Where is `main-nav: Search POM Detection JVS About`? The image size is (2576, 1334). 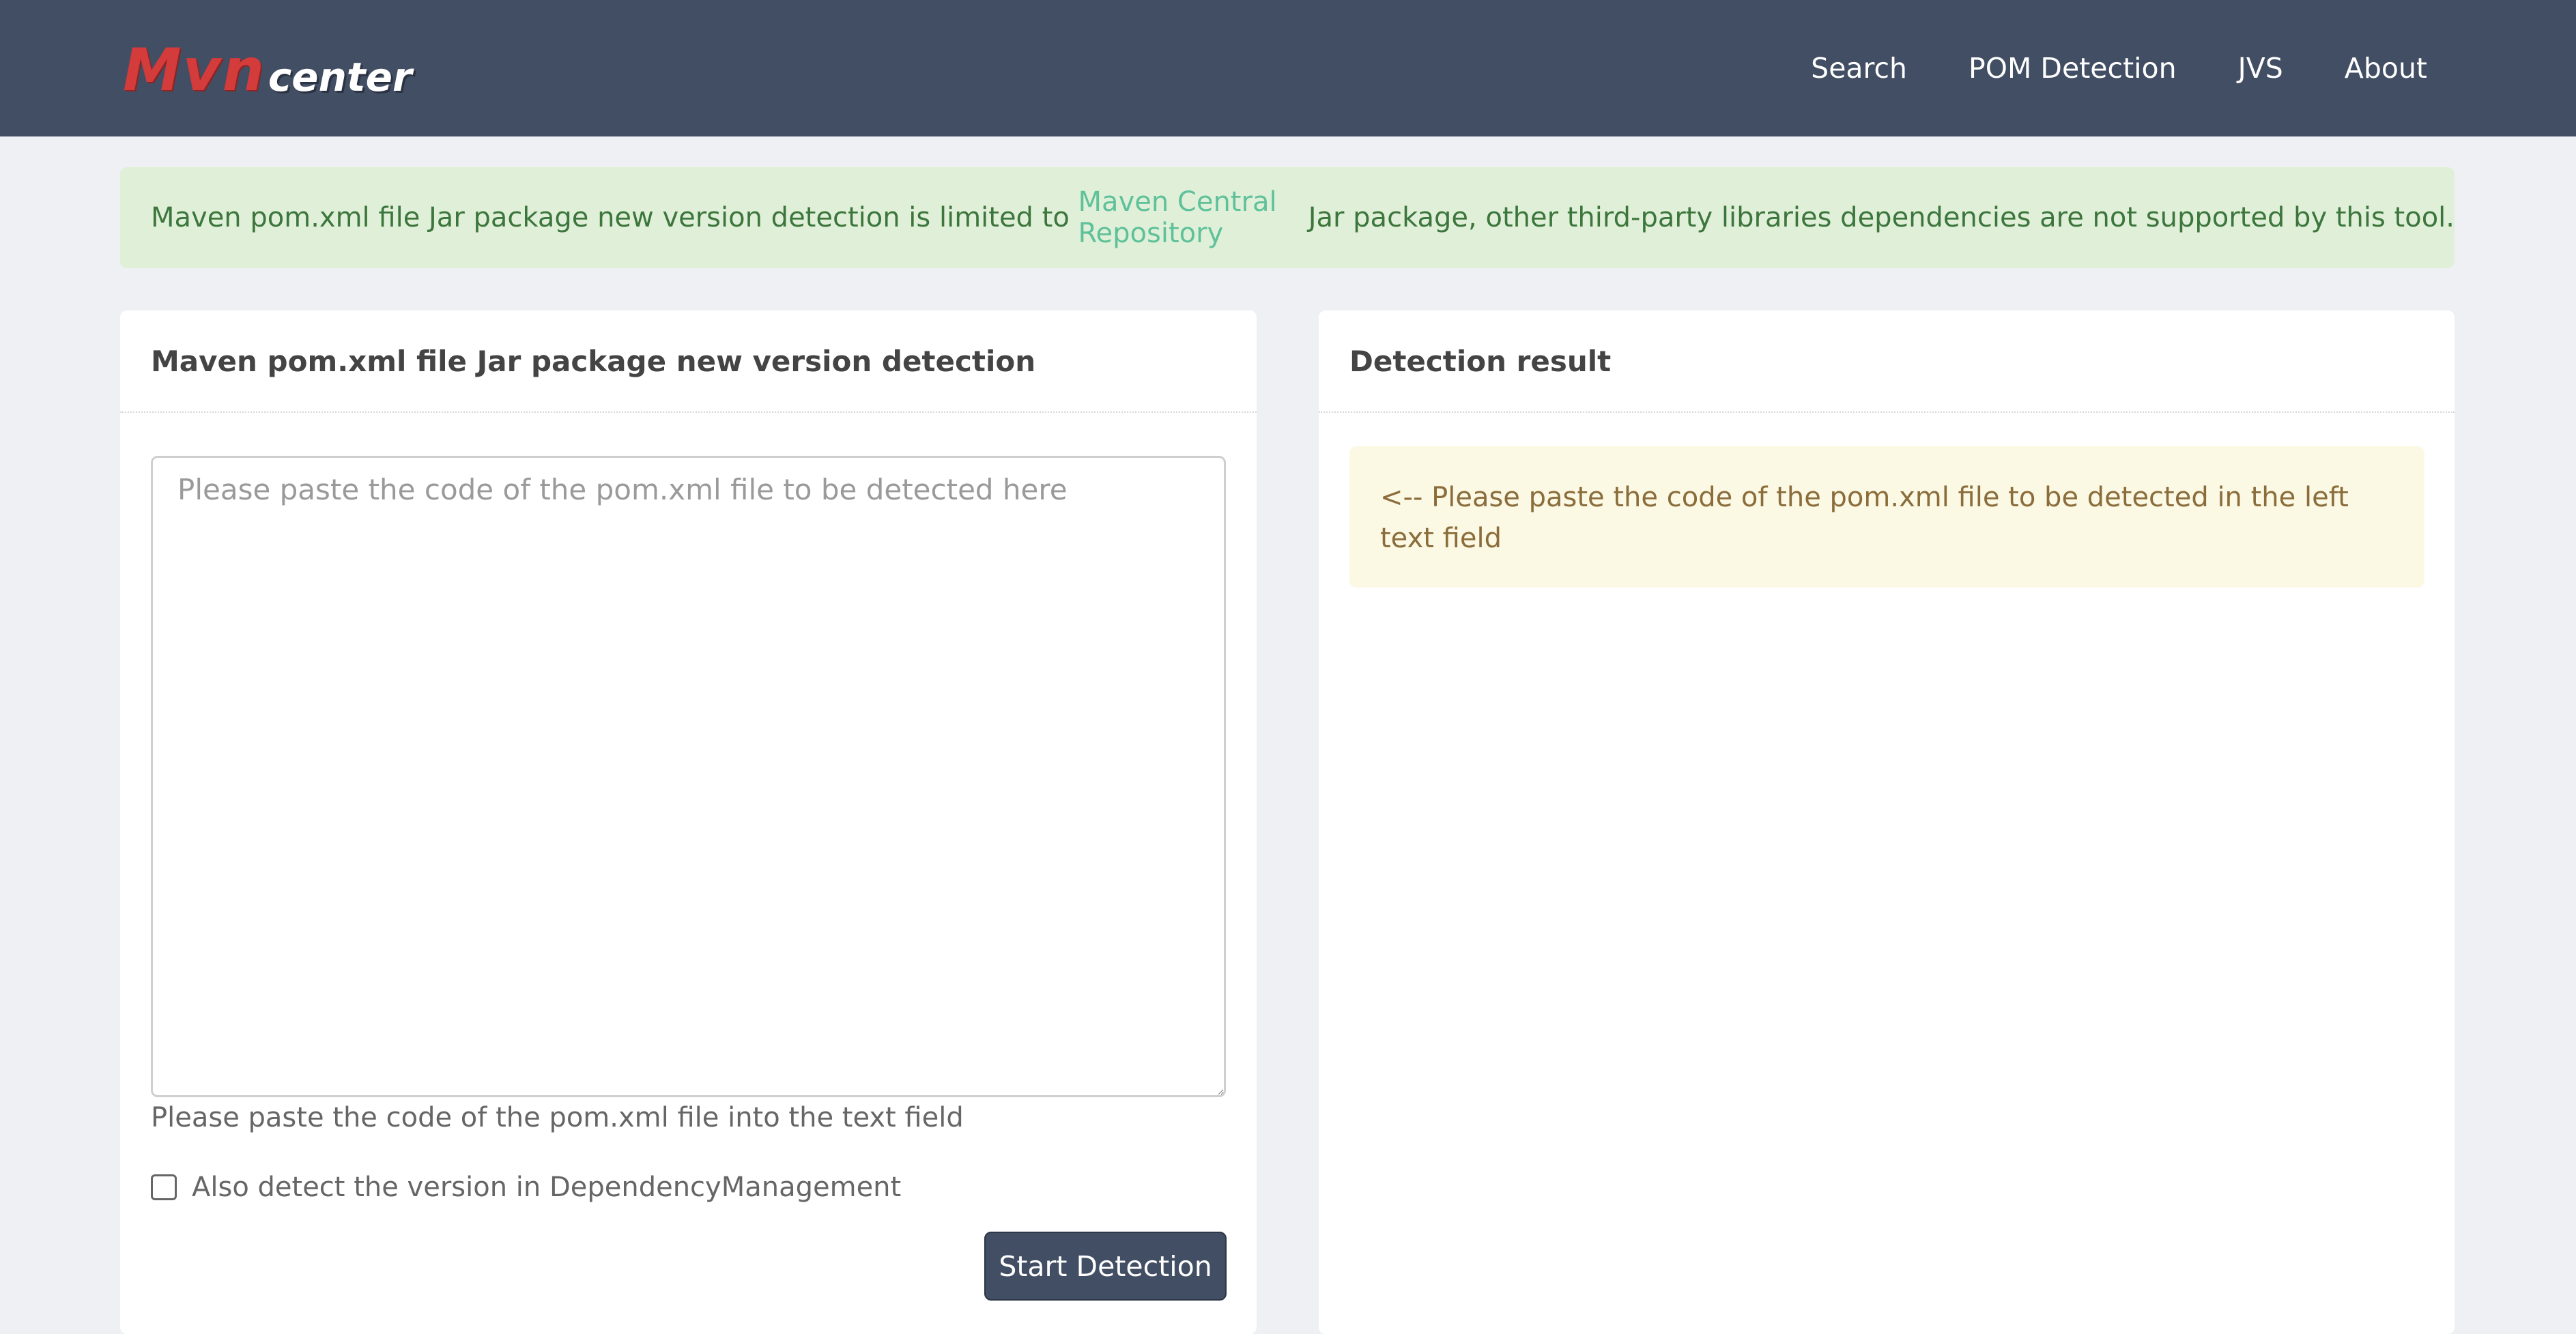
main-nav: Search POM Detection JVS About is located at coordinates (2088, 68).